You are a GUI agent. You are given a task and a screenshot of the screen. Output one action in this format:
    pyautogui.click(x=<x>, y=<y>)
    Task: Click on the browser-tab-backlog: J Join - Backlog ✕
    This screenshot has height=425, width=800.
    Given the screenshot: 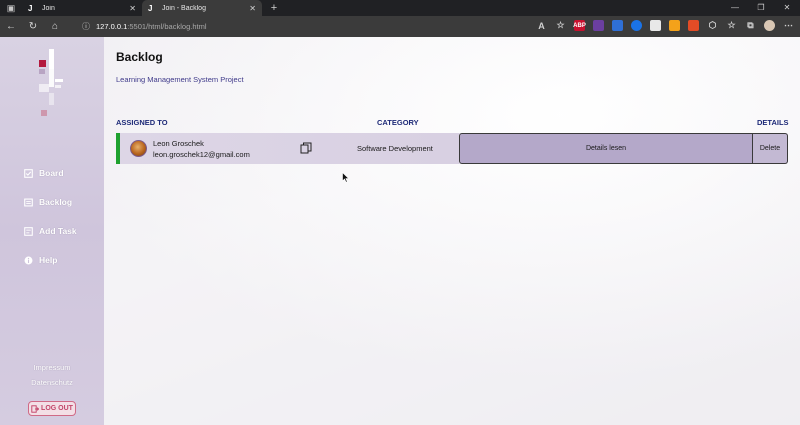 What is the action you would take?
    pyautogui.click(x=202, y=8)
    